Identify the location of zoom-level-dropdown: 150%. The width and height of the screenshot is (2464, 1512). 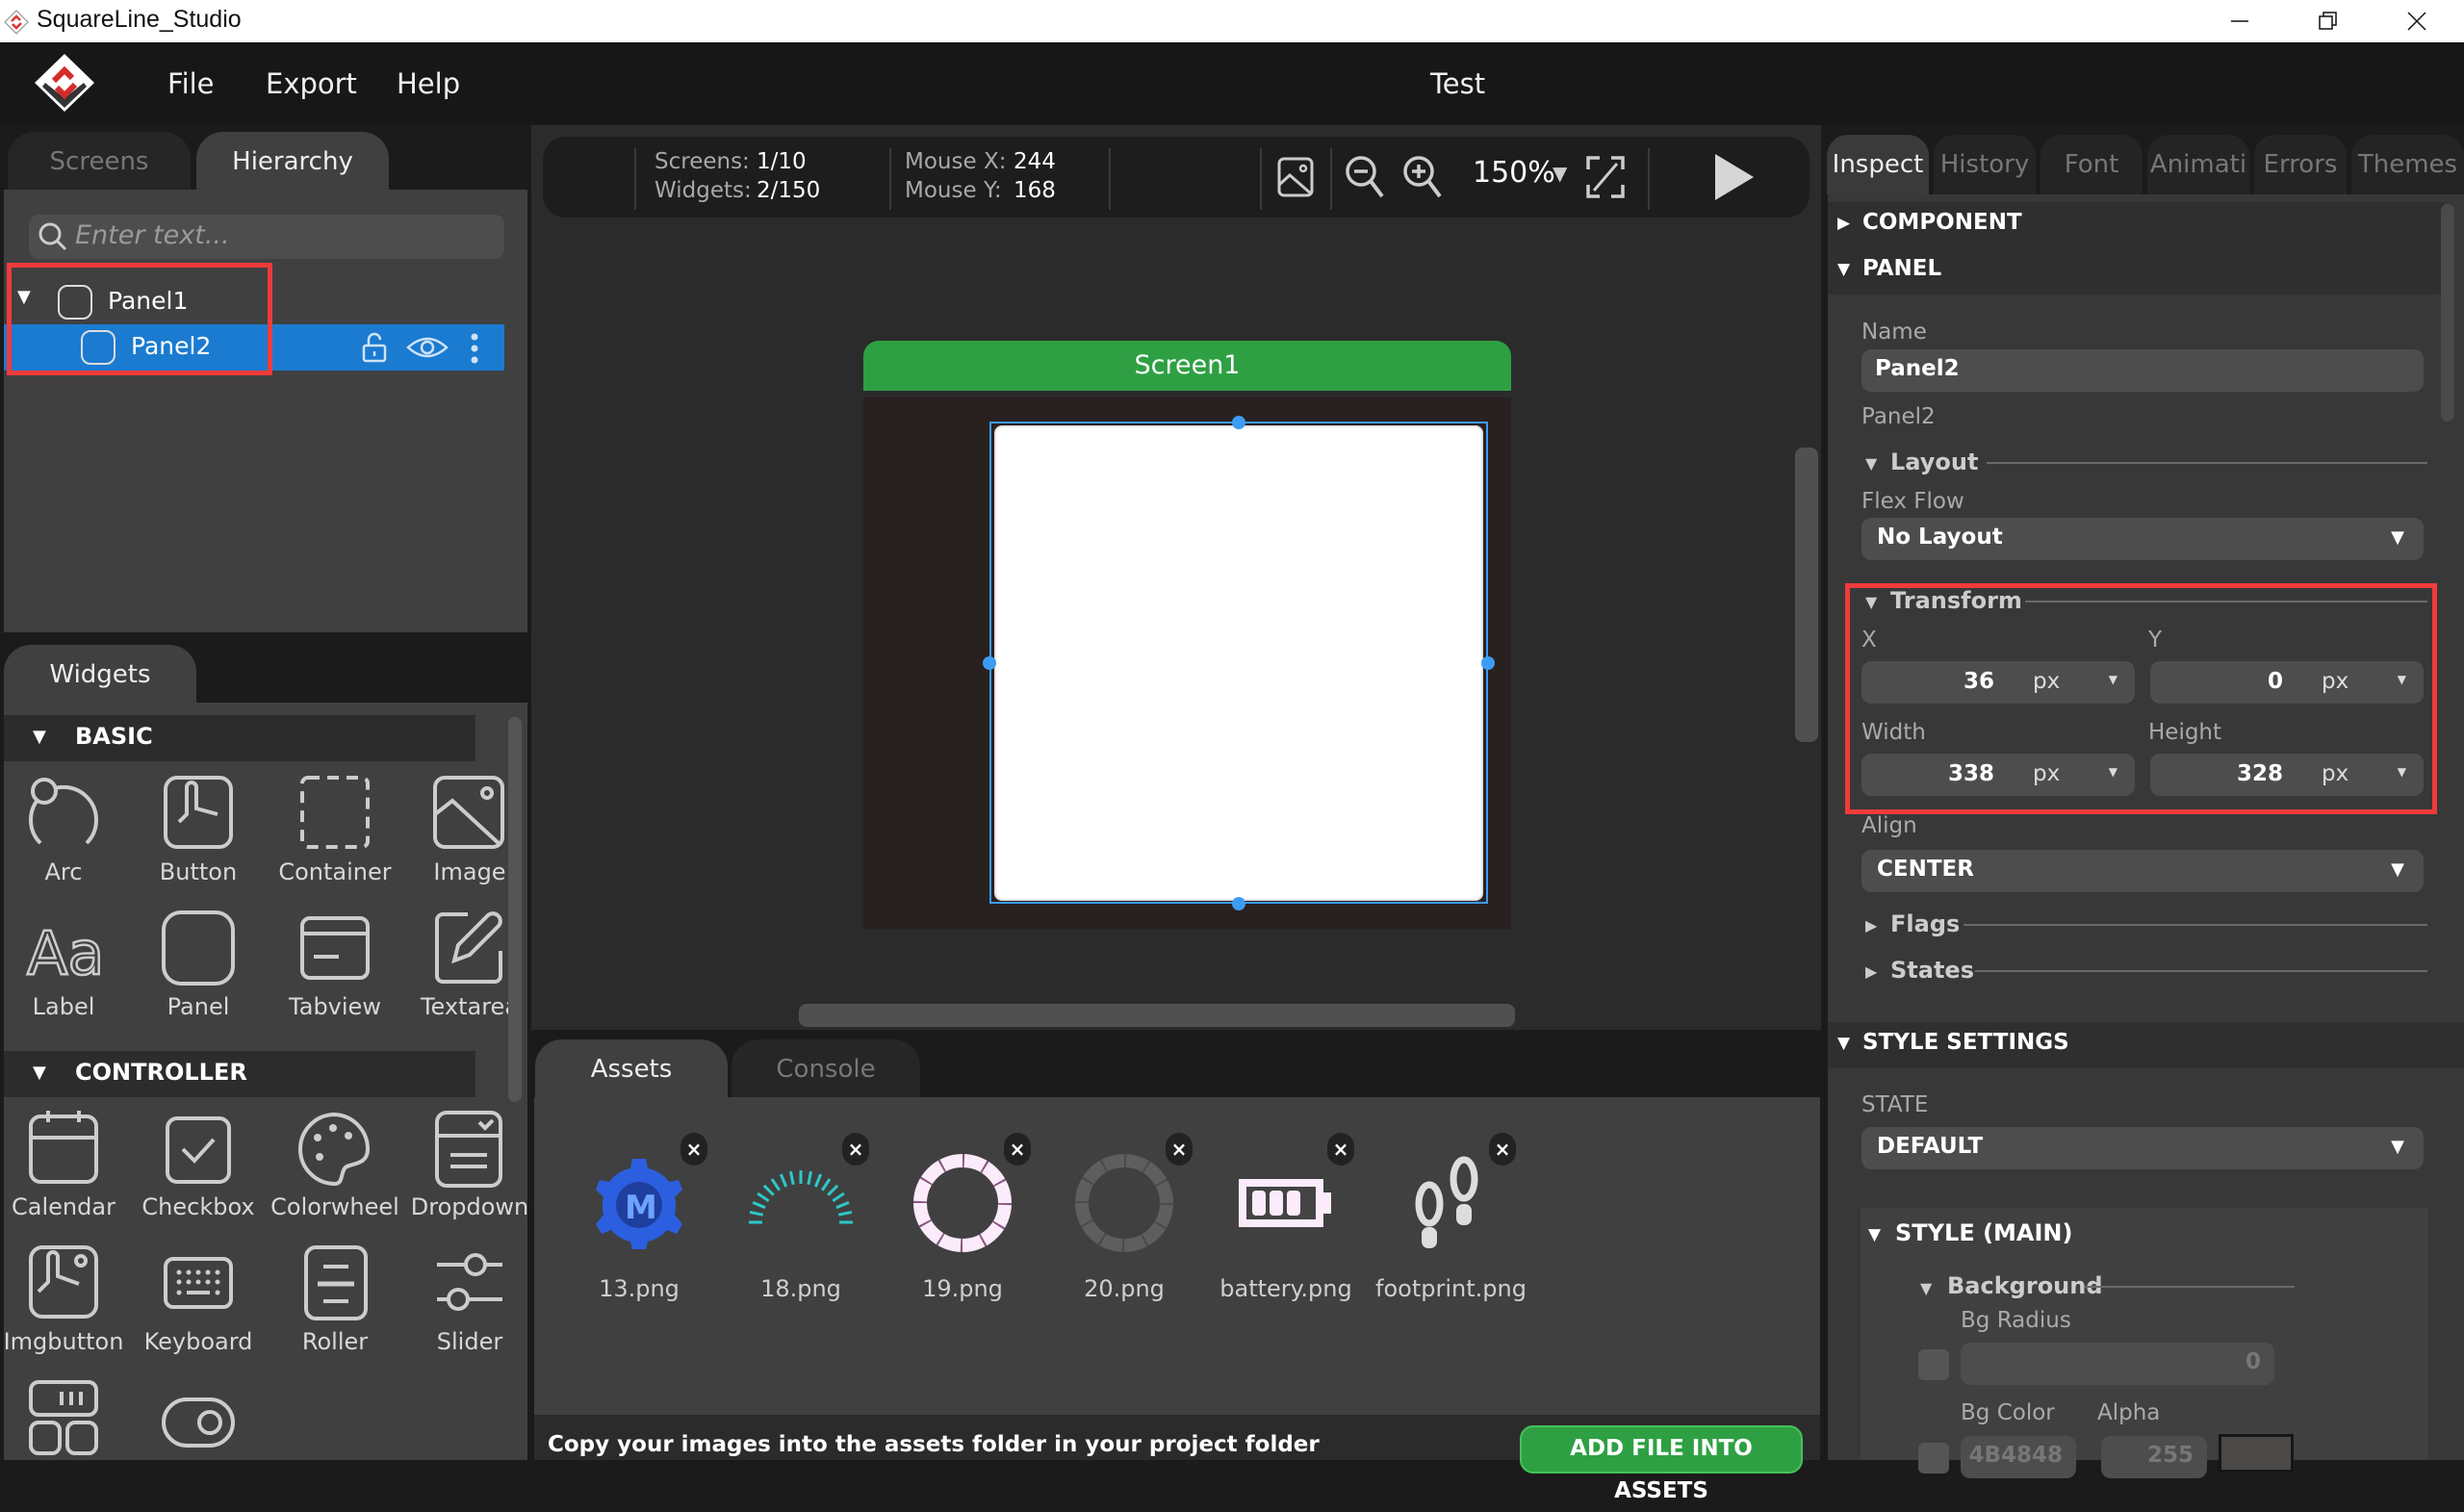
(1514, 173).